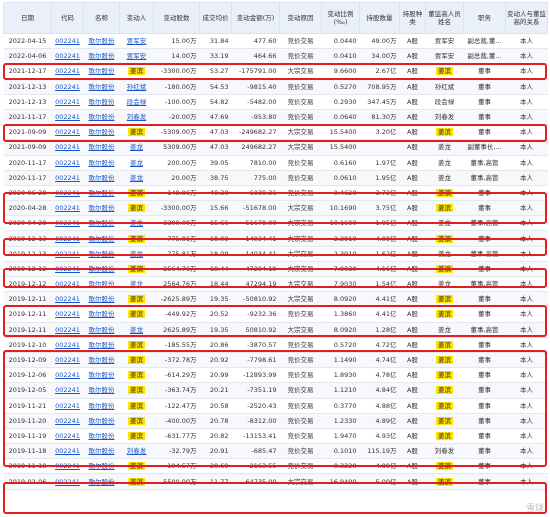 The height and width of the screenshot is (517, 550). What do you see at coordinates (136, 18) in the screenshot?
I see `column-header: 变动人` at bounding box center [136, 18].